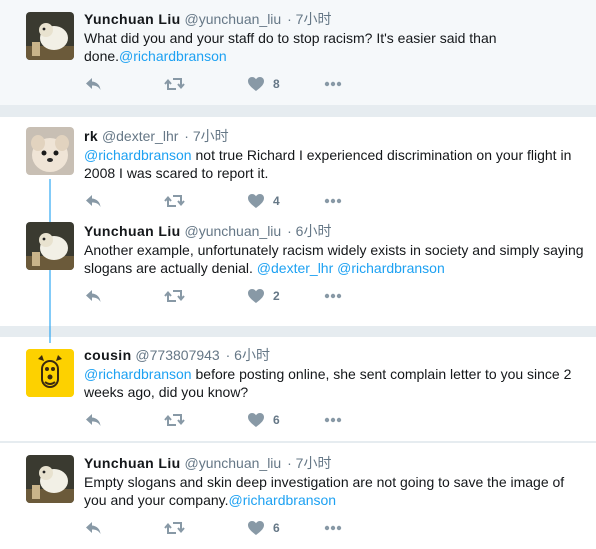 This screenshot has width=596, height=549. Describe the element at coordinates (91, 136) in the screenshot. I see `author-name: rk` at that location.